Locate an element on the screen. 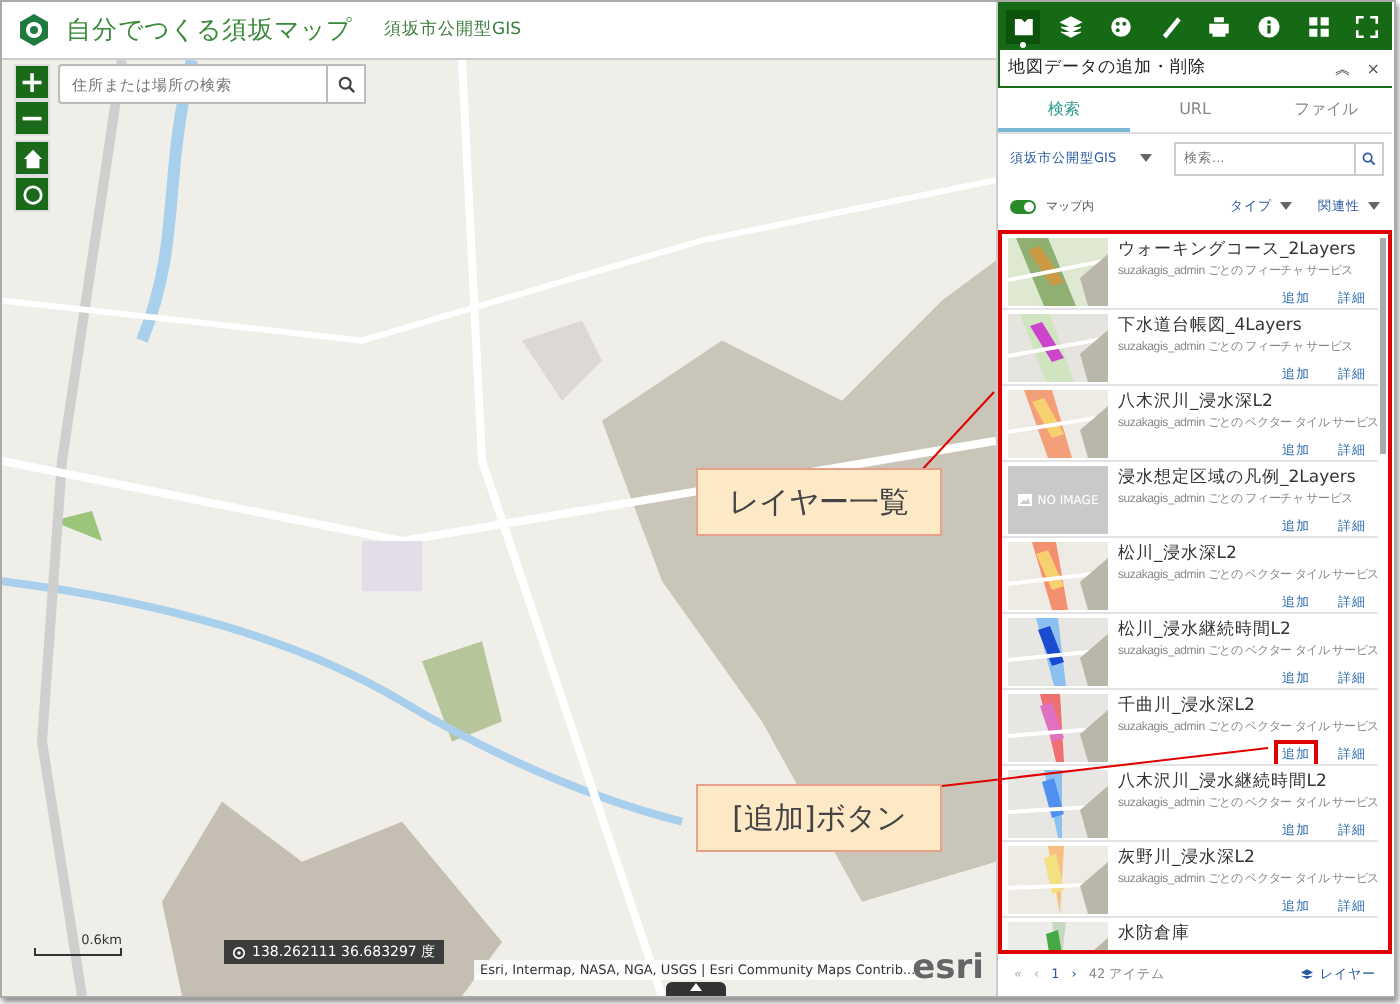 The image size is (1400, 1004). app-subtitle: 須坂市公開型GIS is located at coordinates (452, 30).